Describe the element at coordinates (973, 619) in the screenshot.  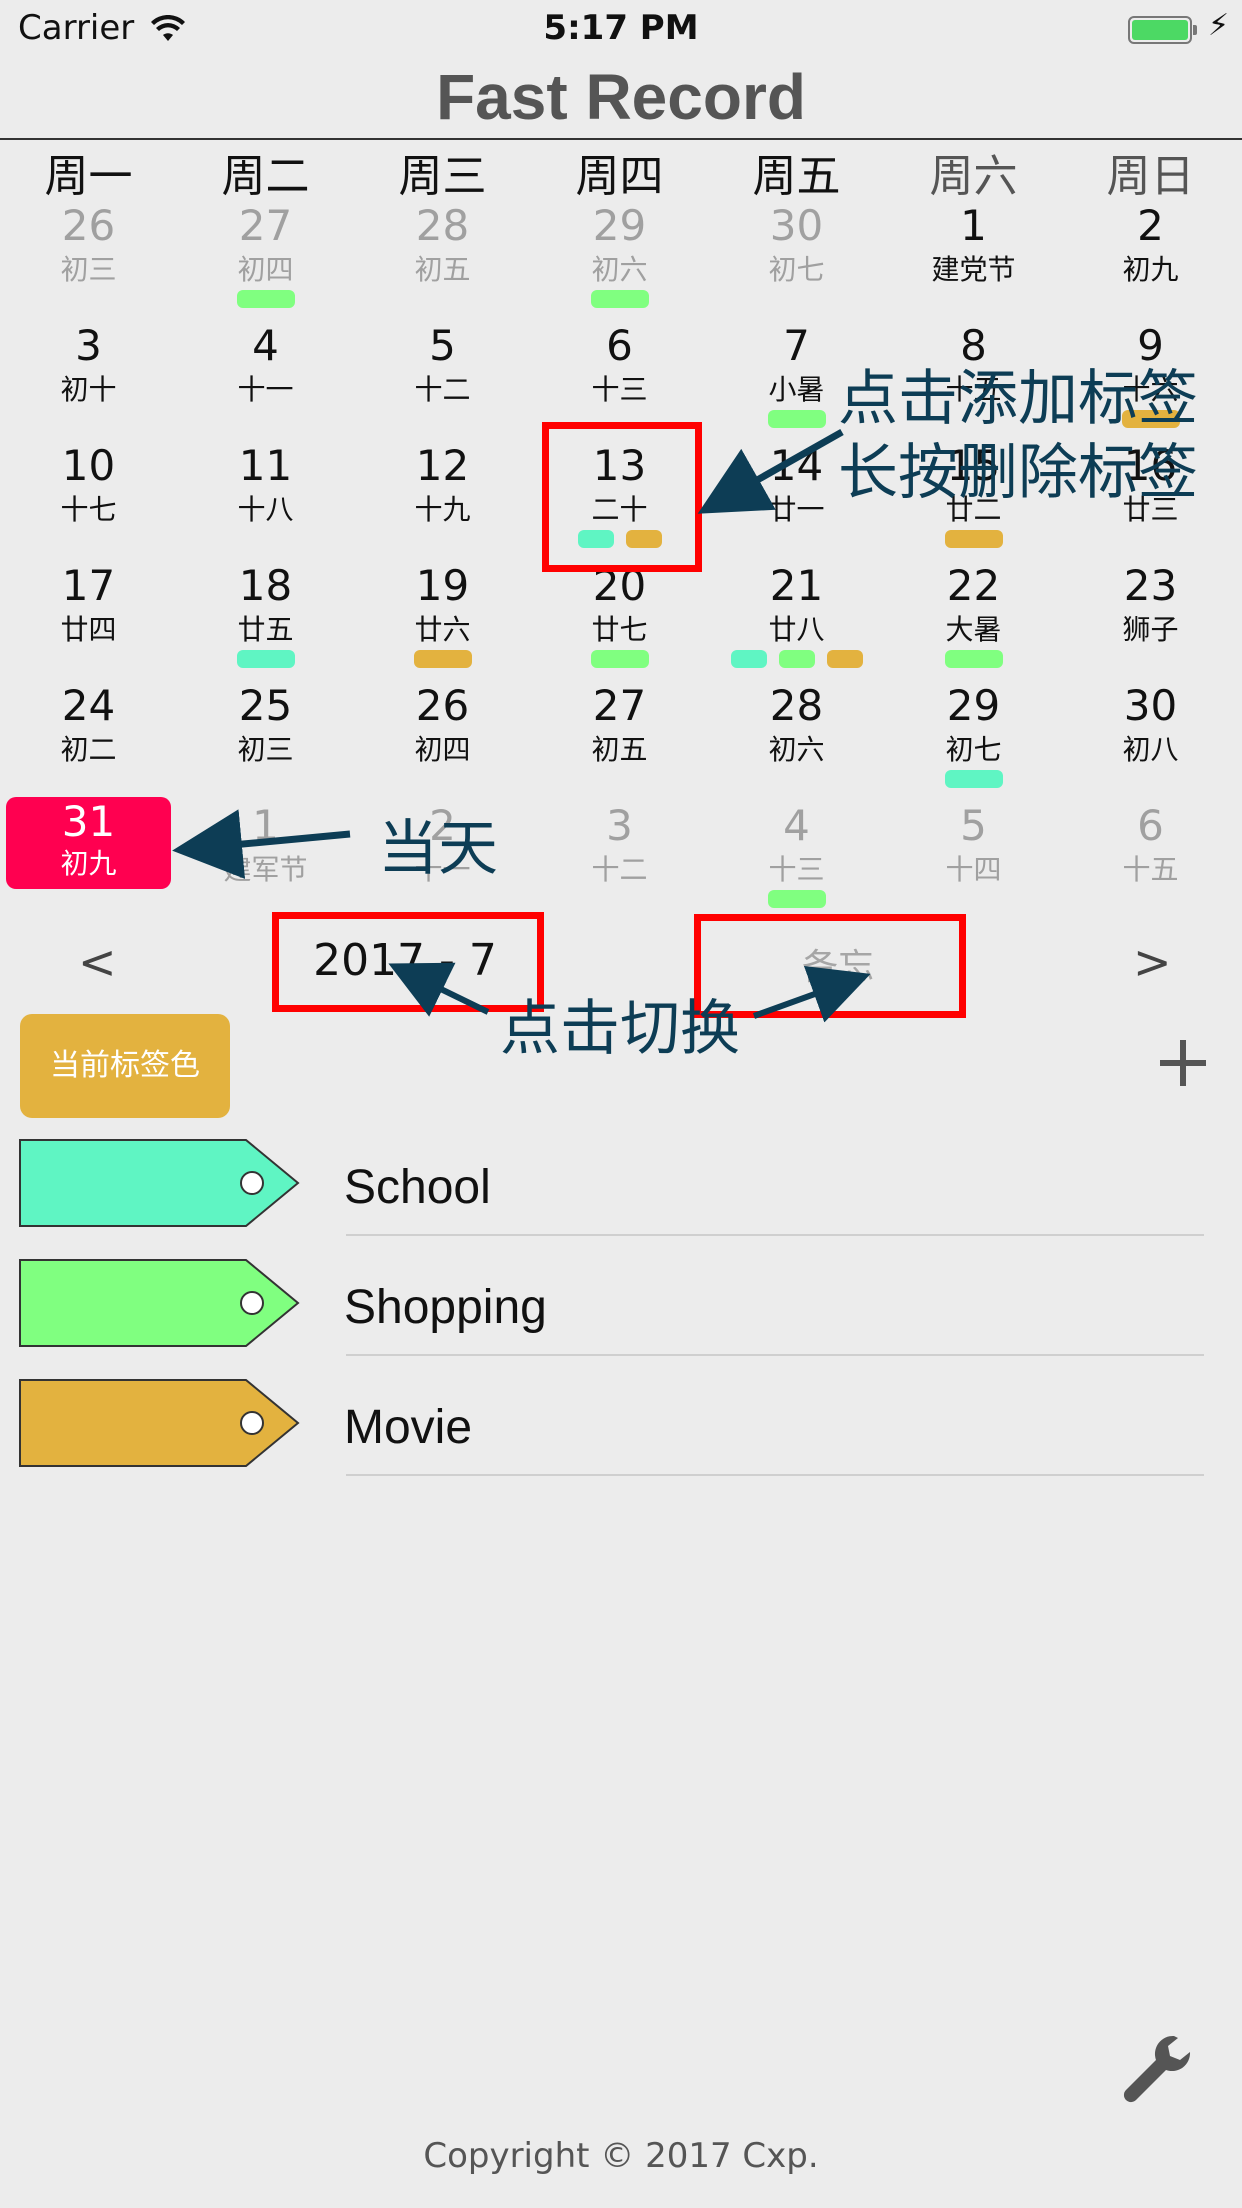
I see `calendar-day: 22 大暑` at that location.